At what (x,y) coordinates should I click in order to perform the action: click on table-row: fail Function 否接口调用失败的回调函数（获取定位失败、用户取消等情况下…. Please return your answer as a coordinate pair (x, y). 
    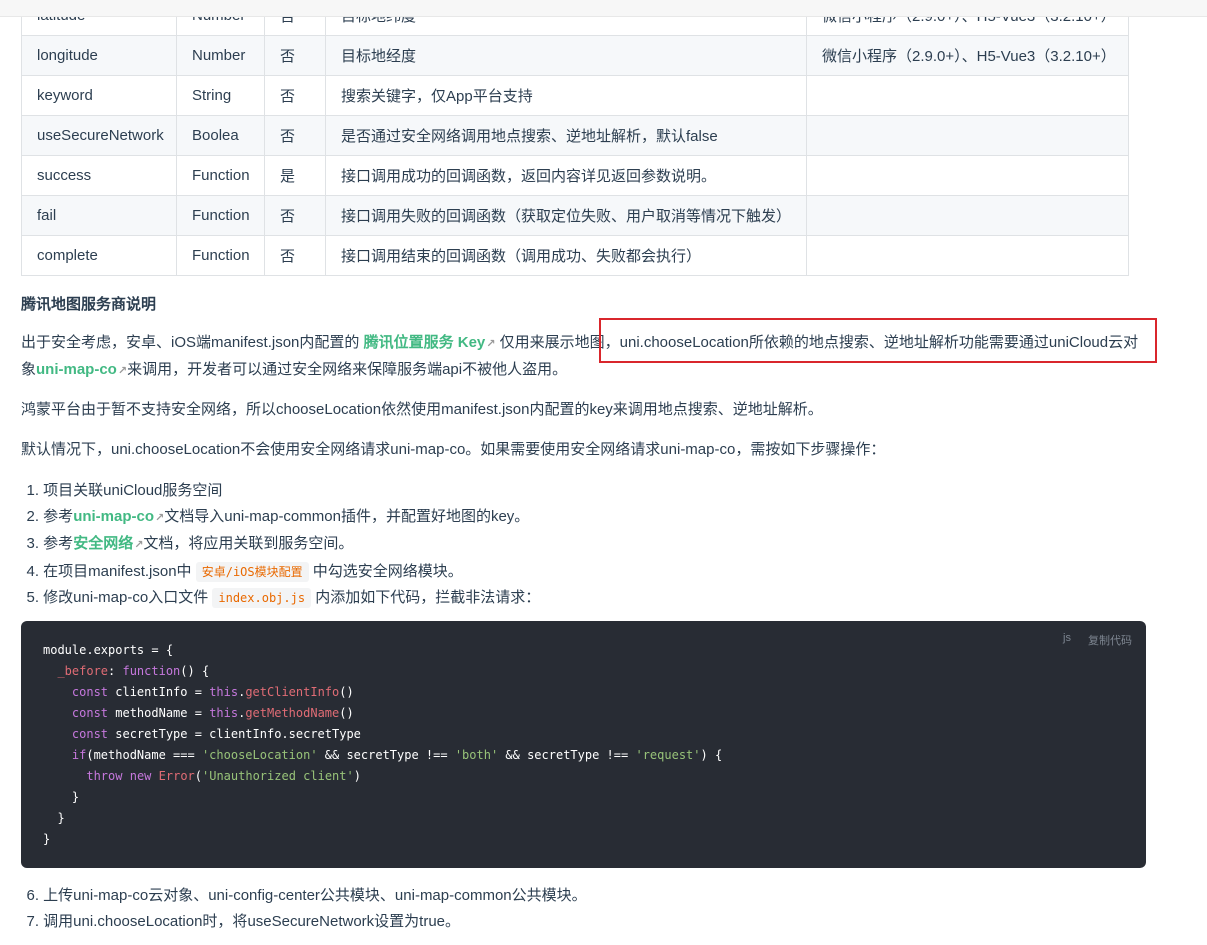
    Looking at the image, I should click on (575, 215).